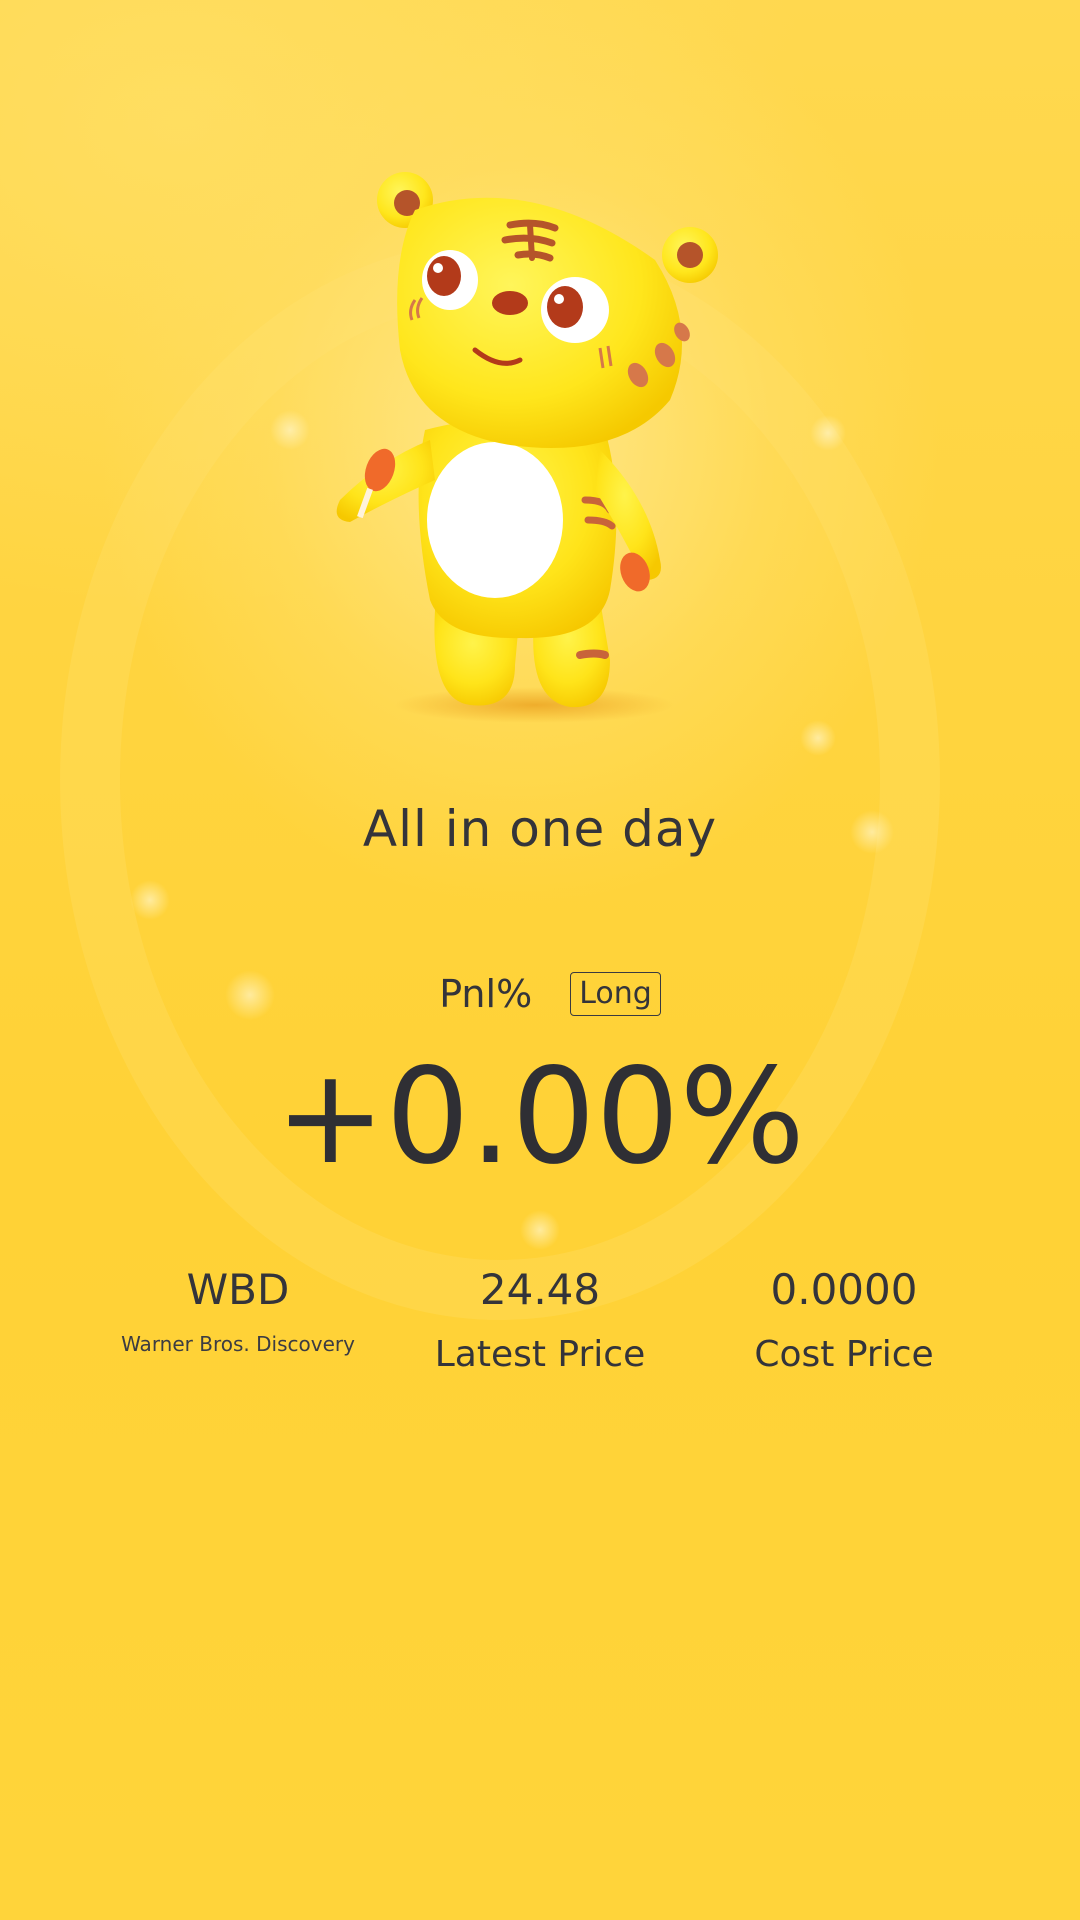 This screenshot has width=1080, height=1920. Describe the element at coordinates (238, 1344) in the screenshot. I see `stock-name: Warner Bros. Discovery` at that location.